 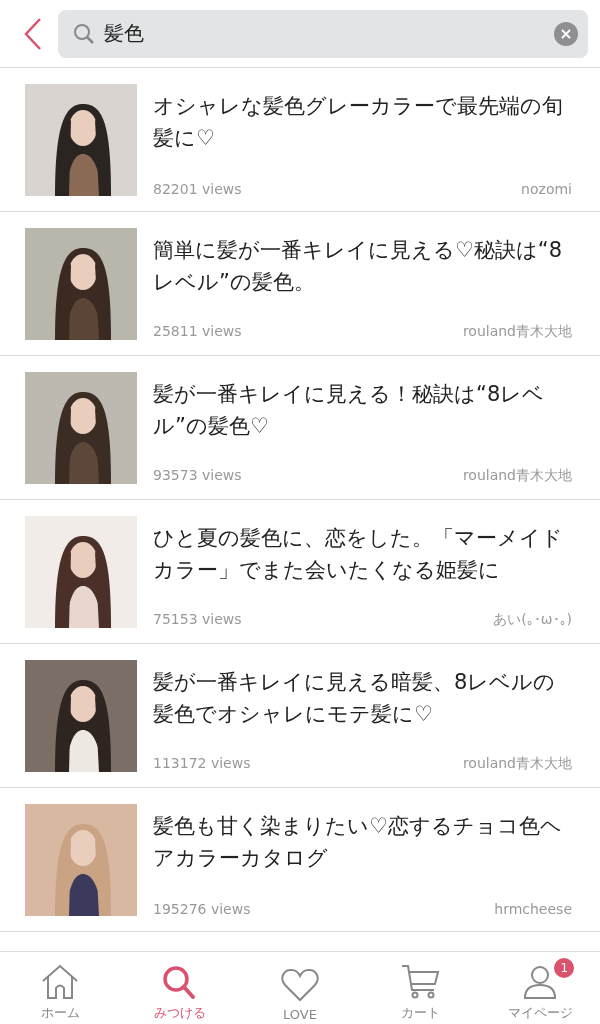 I want to click on clear-icon, so click(x=566, y=33).